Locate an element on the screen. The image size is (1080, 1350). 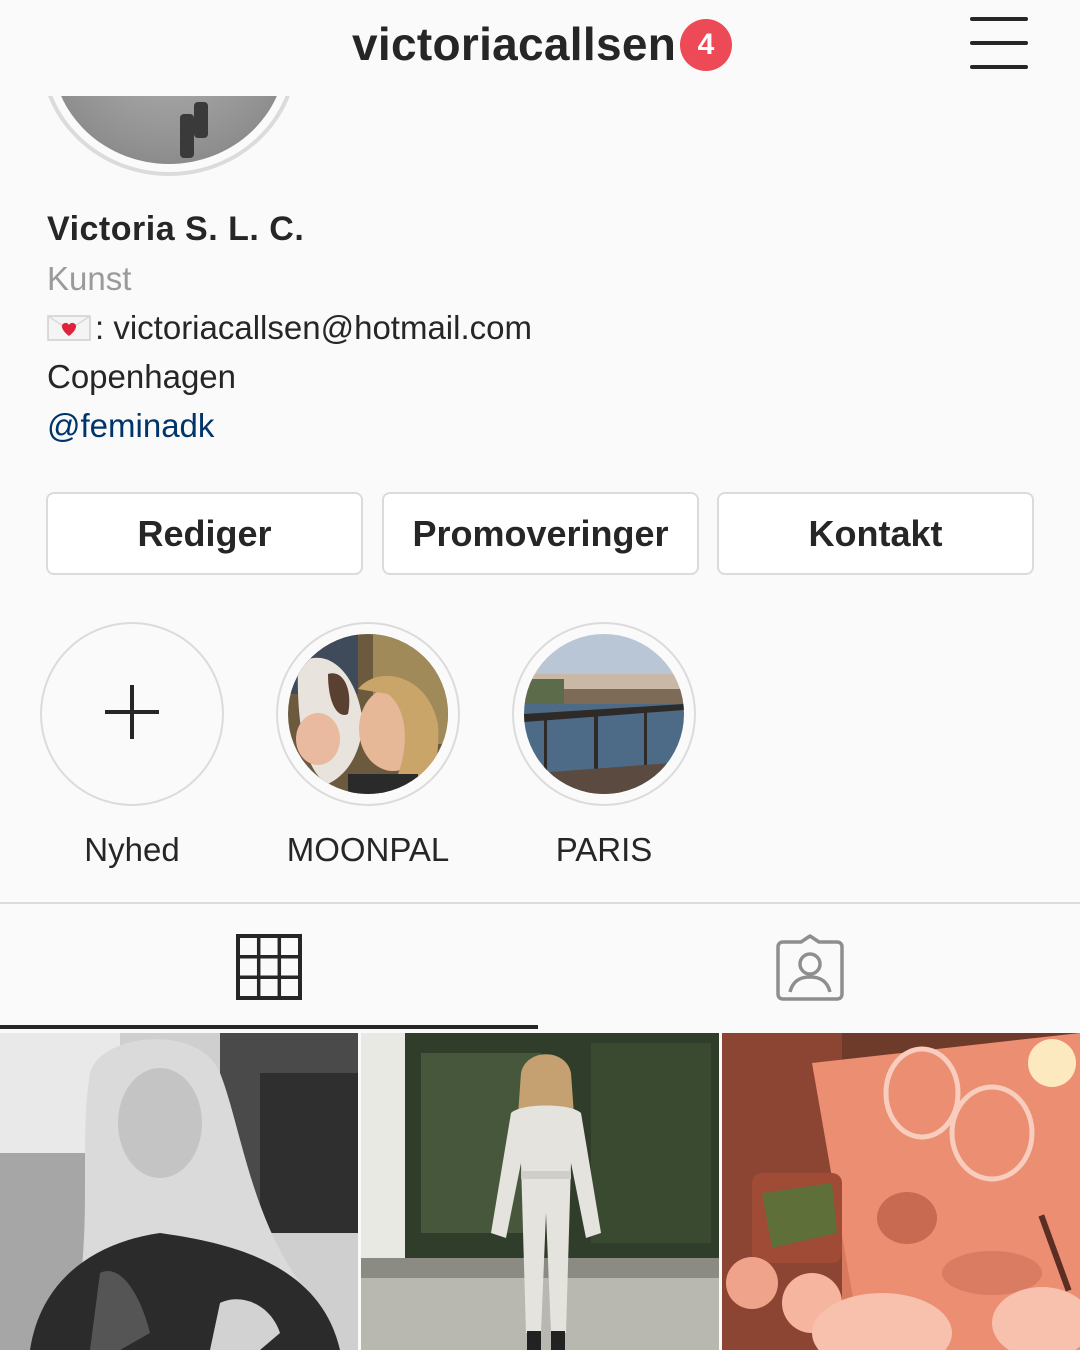
tagged-person-icon is located at coordinates (810, 967).